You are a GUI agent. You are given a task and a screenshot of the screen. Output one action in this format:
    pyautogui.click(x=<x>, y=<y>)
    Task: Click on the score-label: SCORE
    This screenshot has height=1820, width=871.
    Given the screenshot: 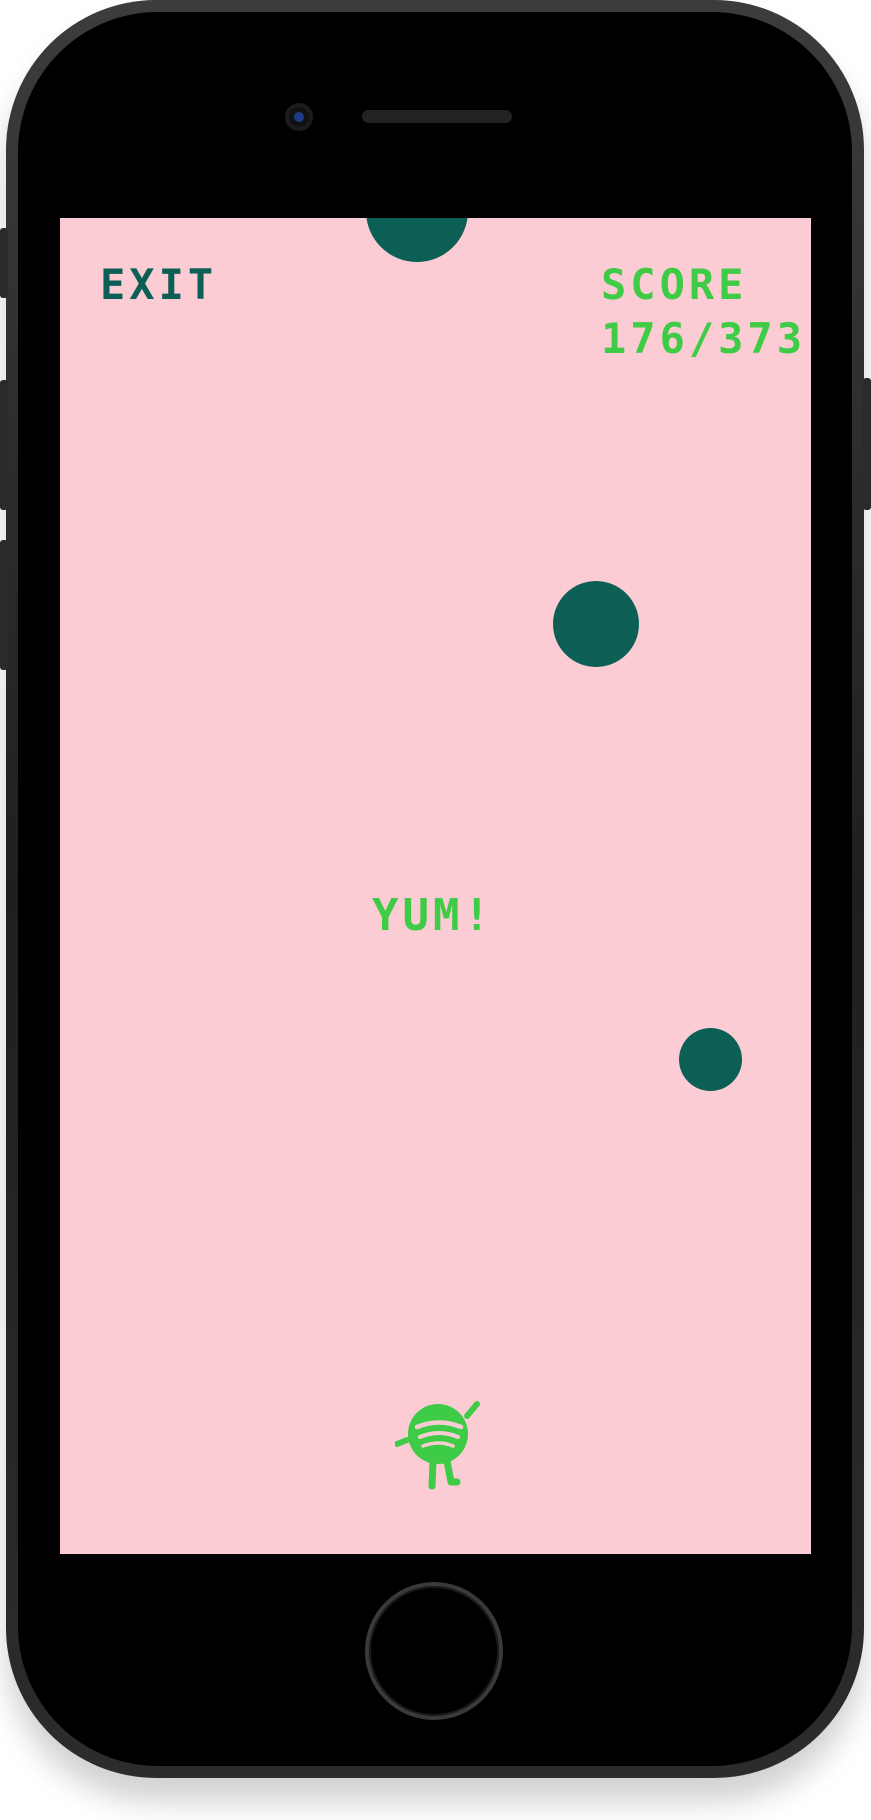 What is the action you would take?
    pyautogui.click(x=674, y=284)
    